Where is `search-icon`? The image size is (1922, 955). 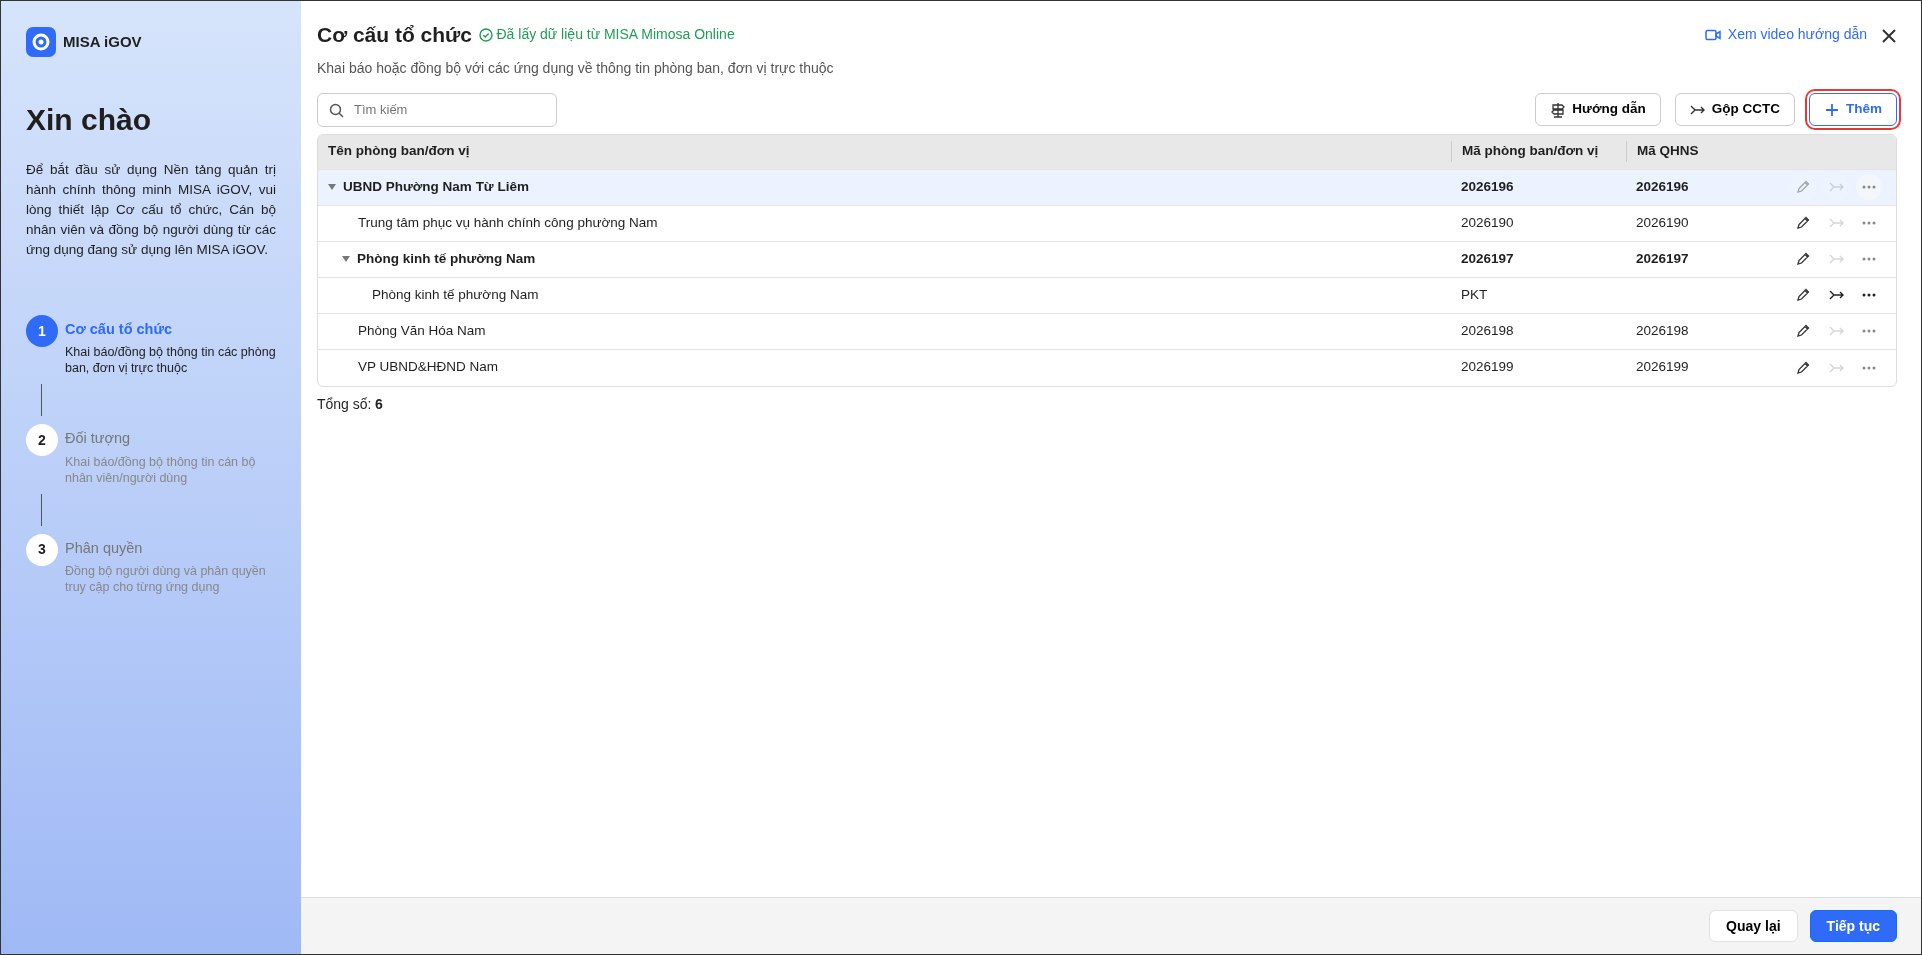 search-icon is located at coordinates (336, 110).